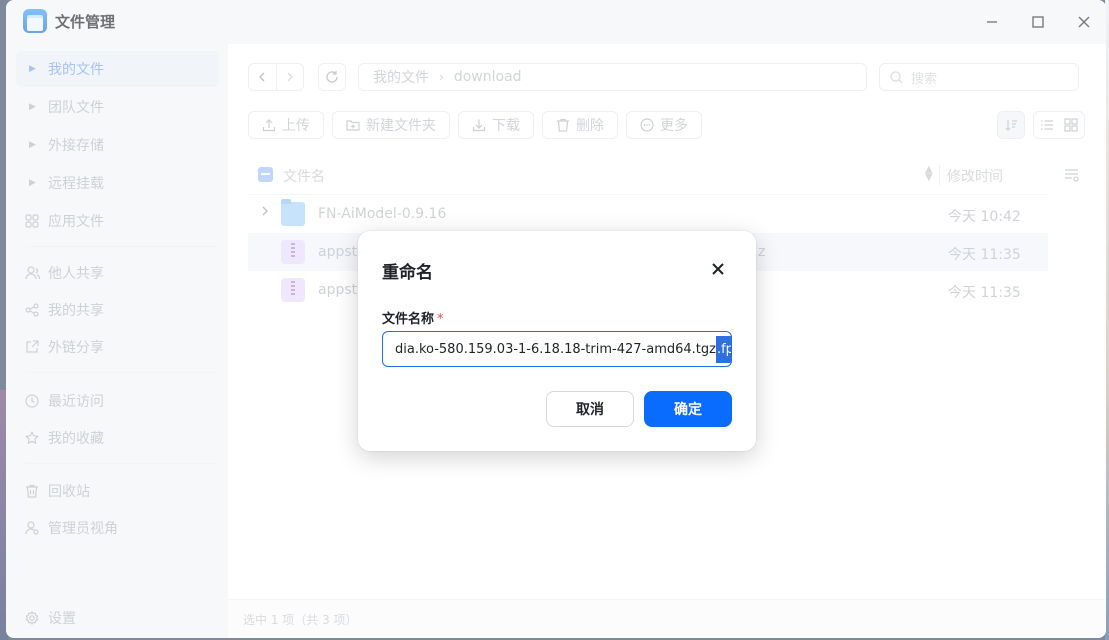 The height and width of the screenshot is (640, 1109). What do you see at coordinates (117, 107) in the screenshot?
I see `sidebar-item-team-files: ▶ 团队文件` at bounding box center [117, 107].